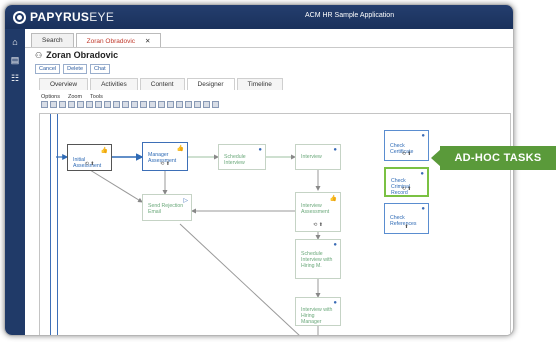 This screenshot has width=558, height=342. I want to click on menu-tools: Tools, so click(96, 97).